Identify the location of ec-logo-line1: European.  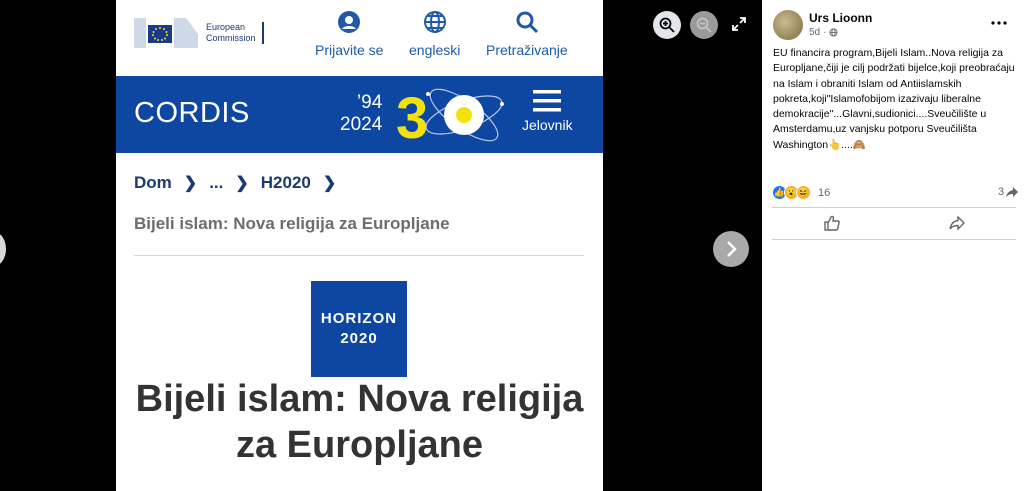
(226, 27).